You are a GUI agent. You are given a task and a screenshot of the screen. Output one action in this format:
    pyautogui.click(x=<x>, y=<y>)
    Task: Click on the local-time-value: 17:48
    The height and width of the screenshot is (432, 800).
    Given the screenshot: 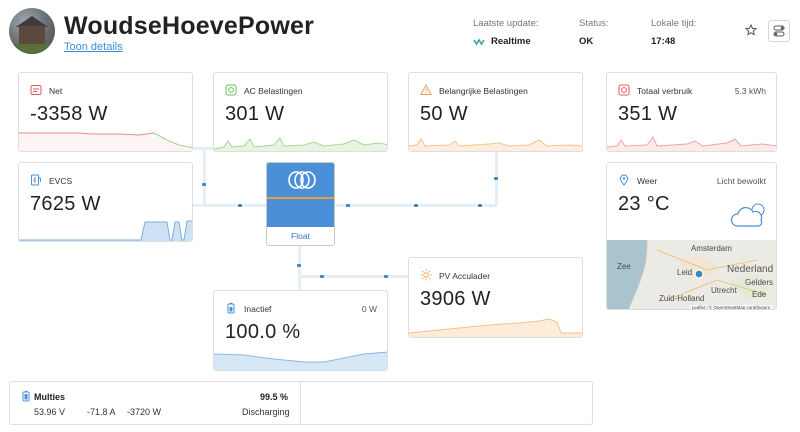 What is the action you would take?
    pyautogui.click(x=663, y=41)
    